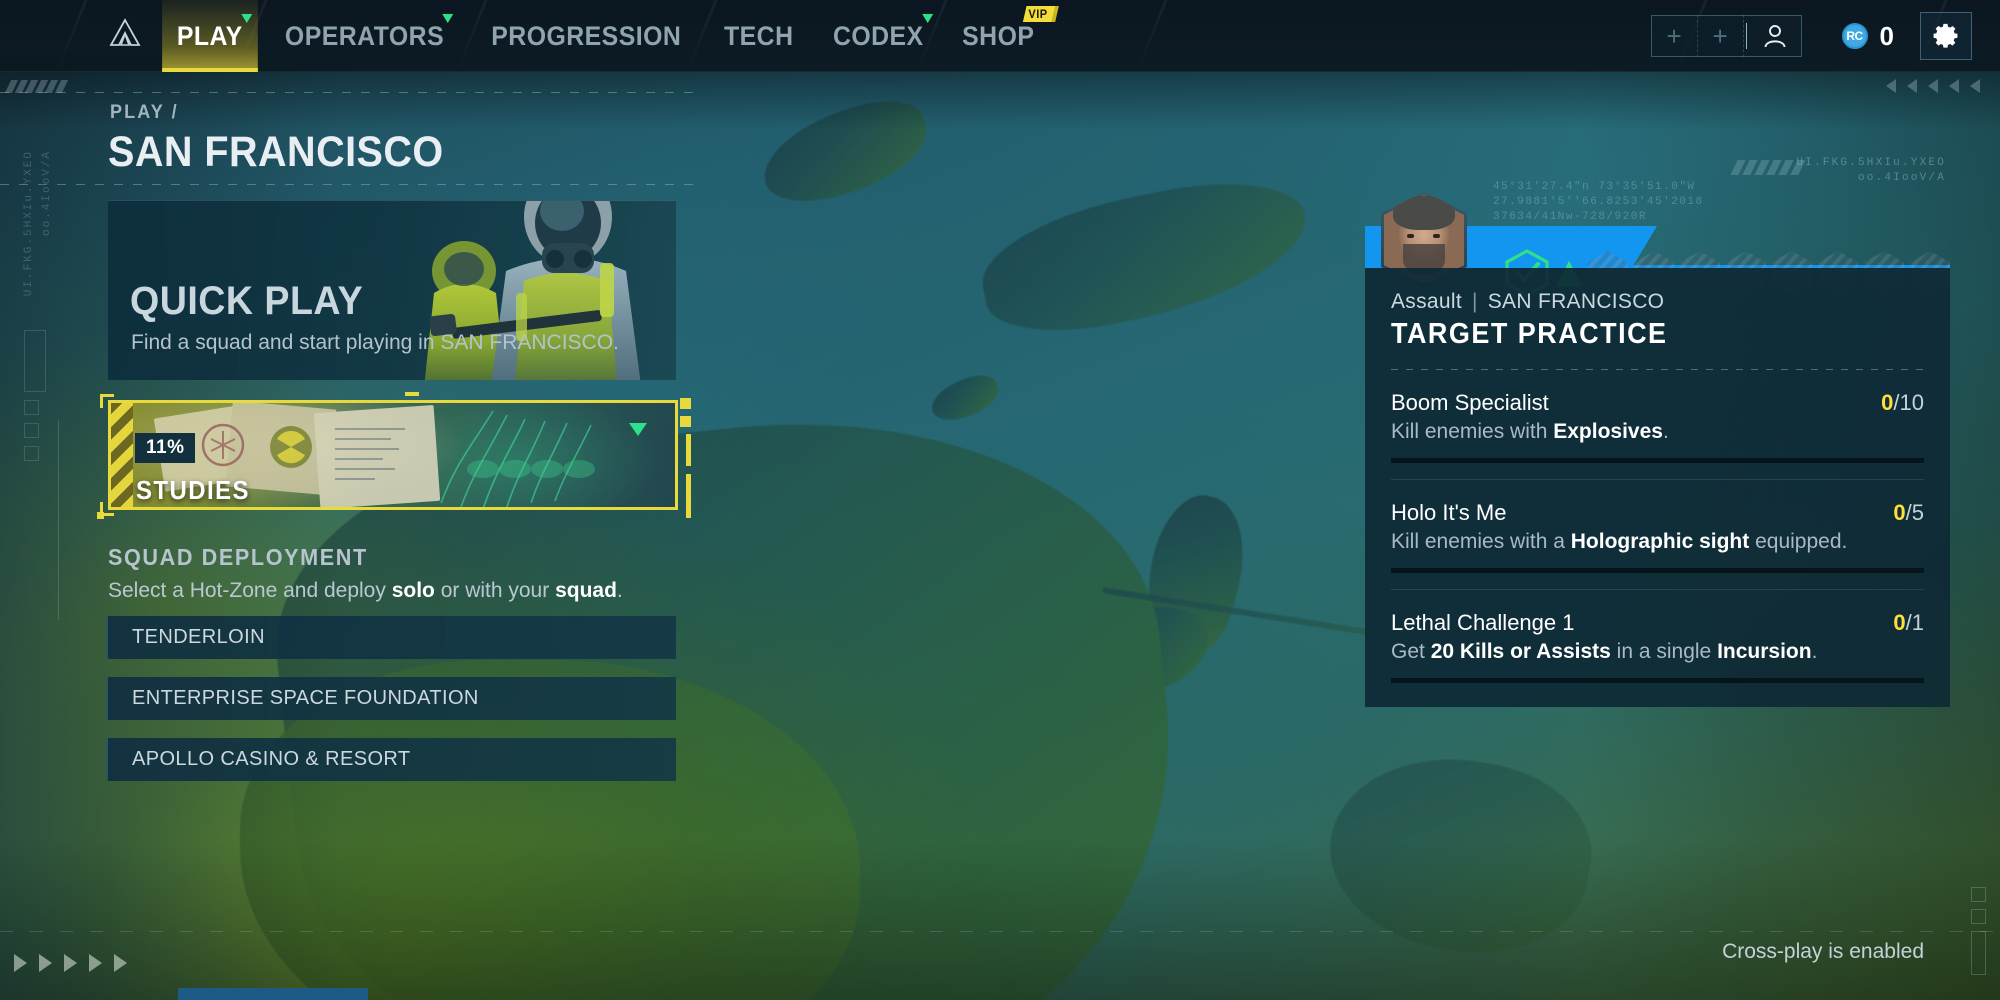 This screenshot has height=1000, width=2000. I want to click on coords-line2: 27.9881'5''66.8253'45'2018, so click(1598, 202).